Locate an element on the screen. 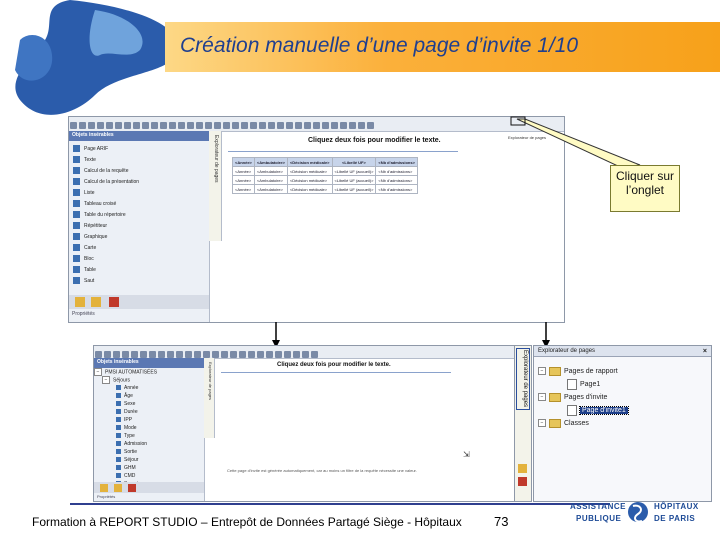  cut-icon is located at coordinates (100, 126).